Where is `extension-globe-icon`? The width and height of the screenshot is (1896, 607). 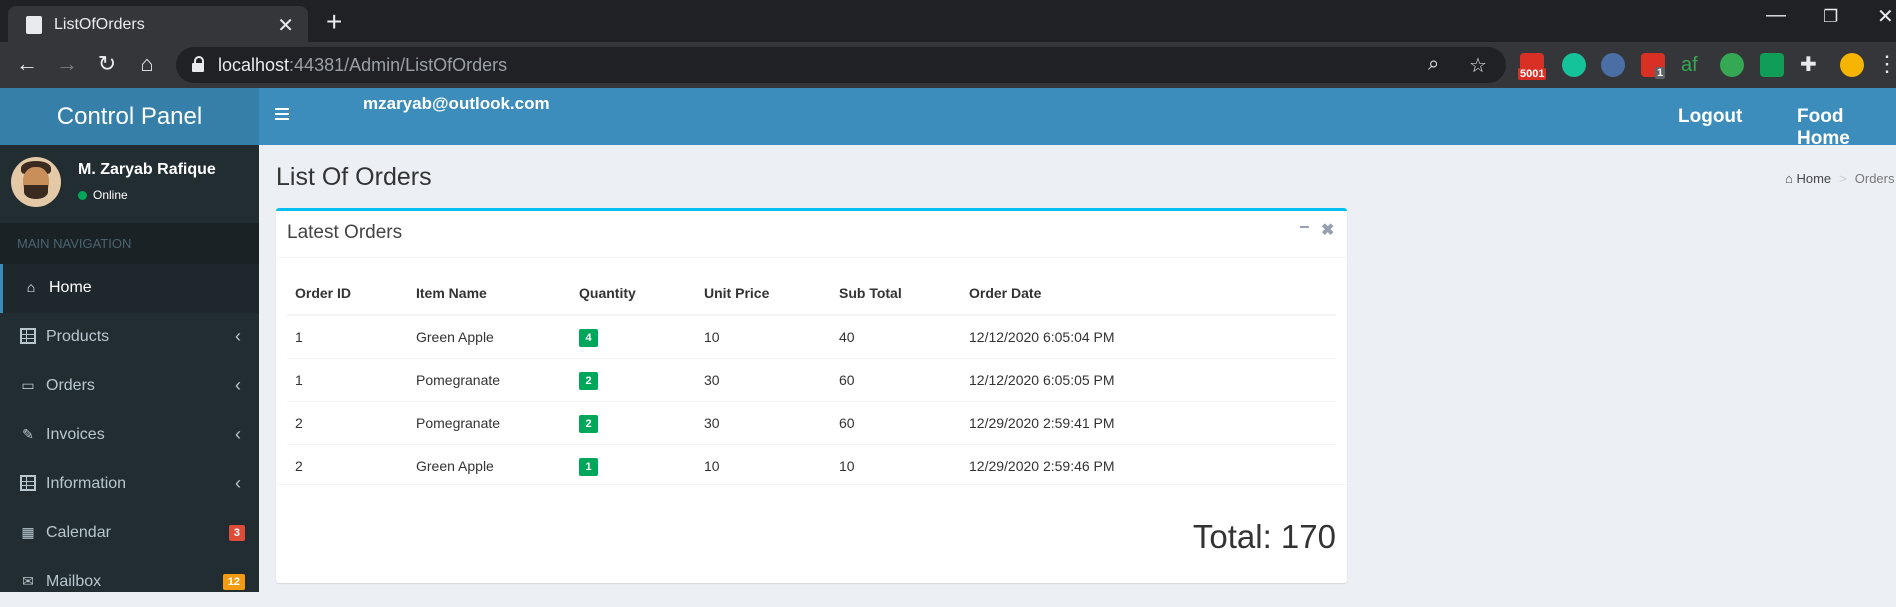
extension-globe-icon is located at coordinates (1732, 65).